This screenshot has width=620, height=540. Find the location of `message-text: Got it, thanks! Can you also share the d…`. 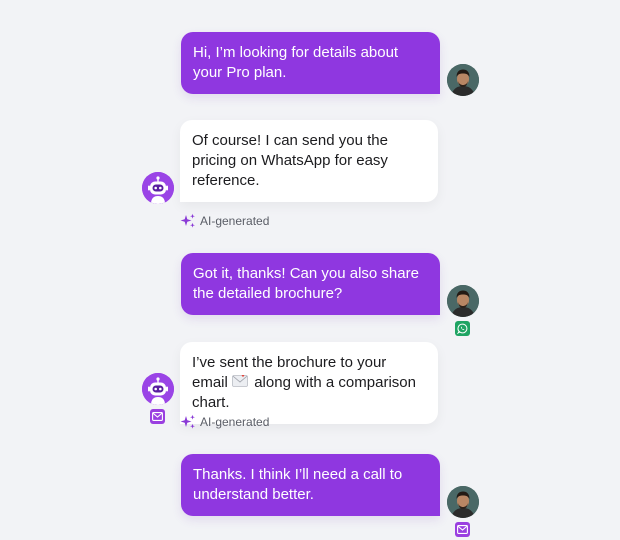

message-text: Got it, thanks! Can you also share the d… is located at coordinates (306, 283).